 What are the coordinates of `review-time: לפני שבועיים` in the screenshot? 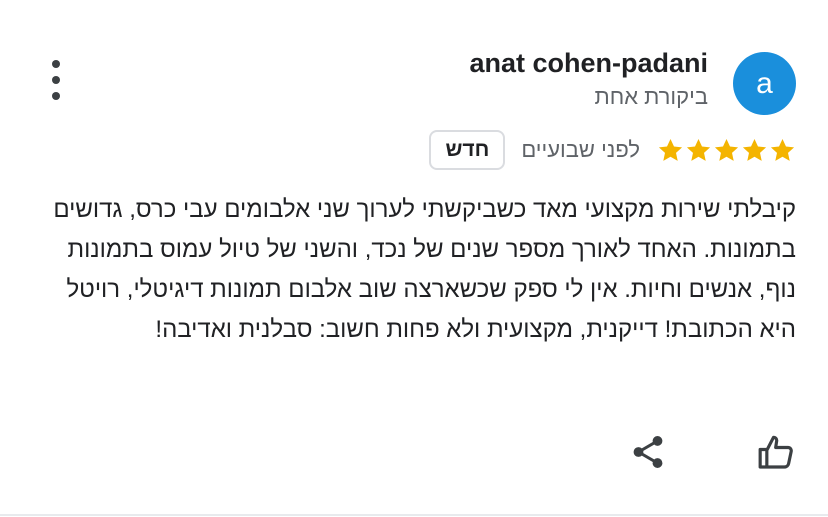 It's located at (580, 149).